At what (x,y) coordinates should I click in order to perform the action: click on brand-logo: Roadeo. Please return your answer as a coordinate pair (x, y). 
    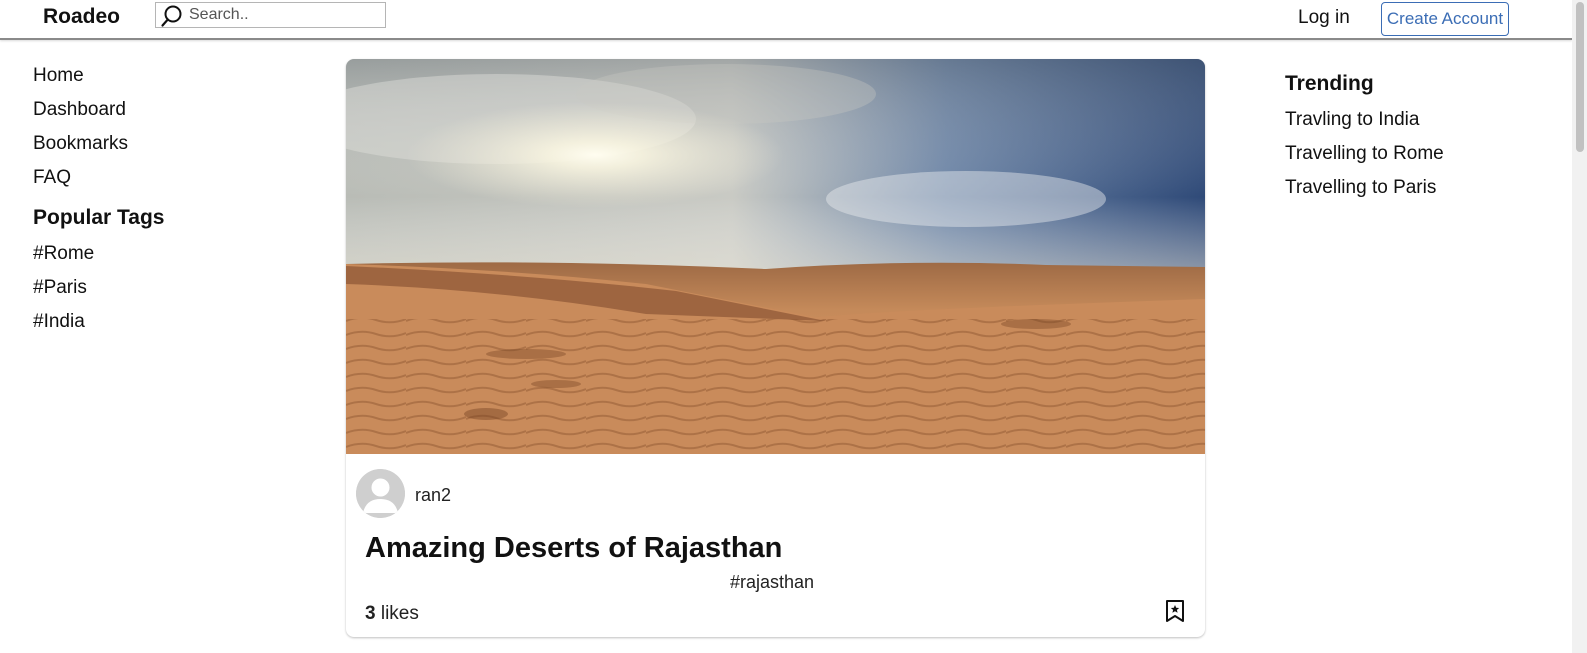
    Looking at the image, I should click on (81, 17).